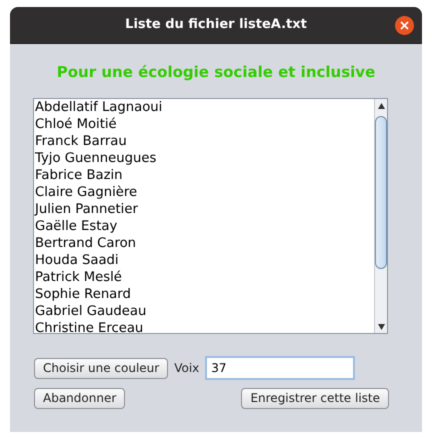 This screenshot has height=439, width=432. I want to click on window-title: Liste du fichier listeA.txt, so click(216, 25).